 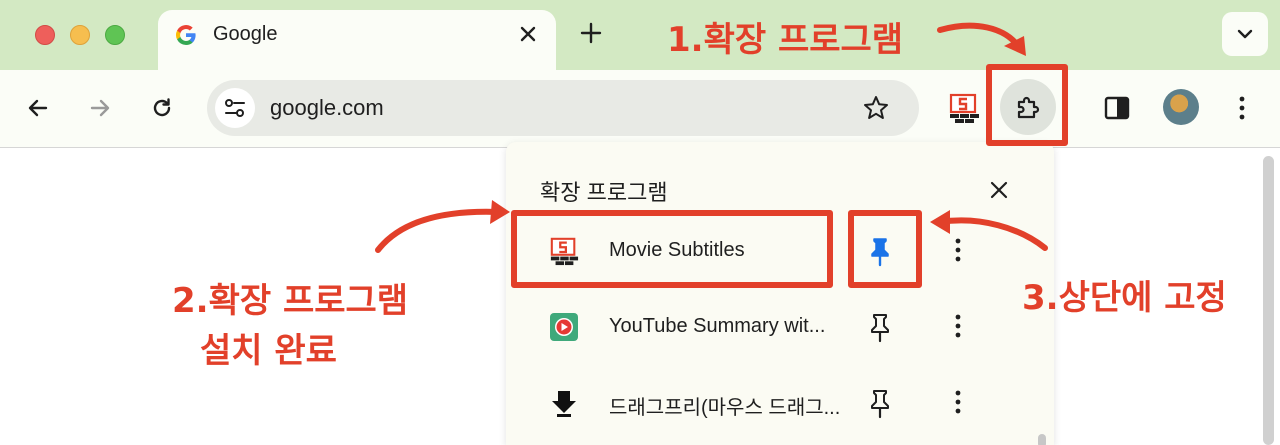 I want to click on forward-button, so click(x=100, y=108).